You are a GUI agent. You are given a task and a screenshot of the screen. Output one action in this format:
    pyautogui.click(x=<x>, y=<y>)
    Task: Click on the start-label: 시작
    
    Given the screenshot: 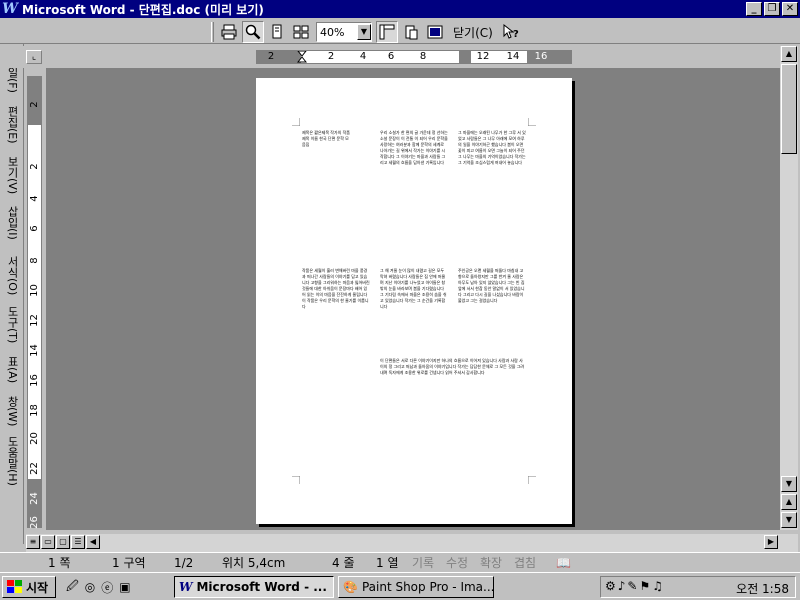 What is the action you would take?
    pyautogui.click(x=37, y=587)
    